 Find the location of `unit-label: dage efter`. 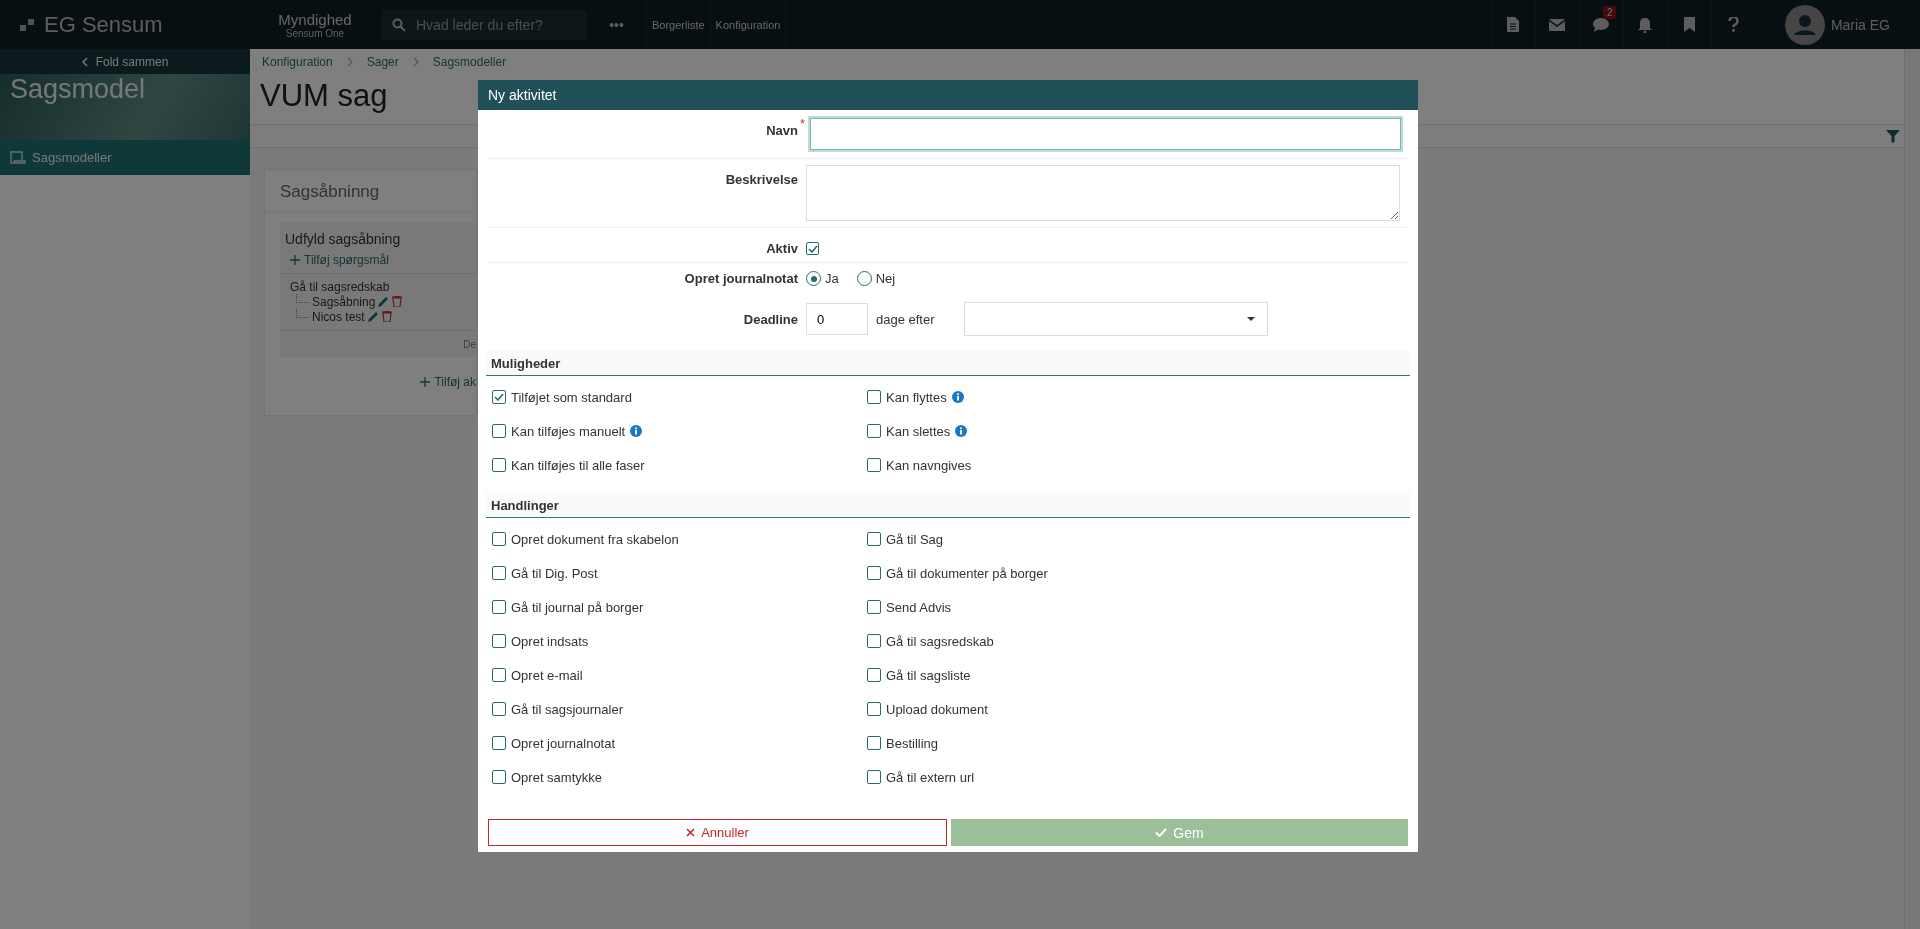

unit-label: dage efter is located at coordinates (906, 319).